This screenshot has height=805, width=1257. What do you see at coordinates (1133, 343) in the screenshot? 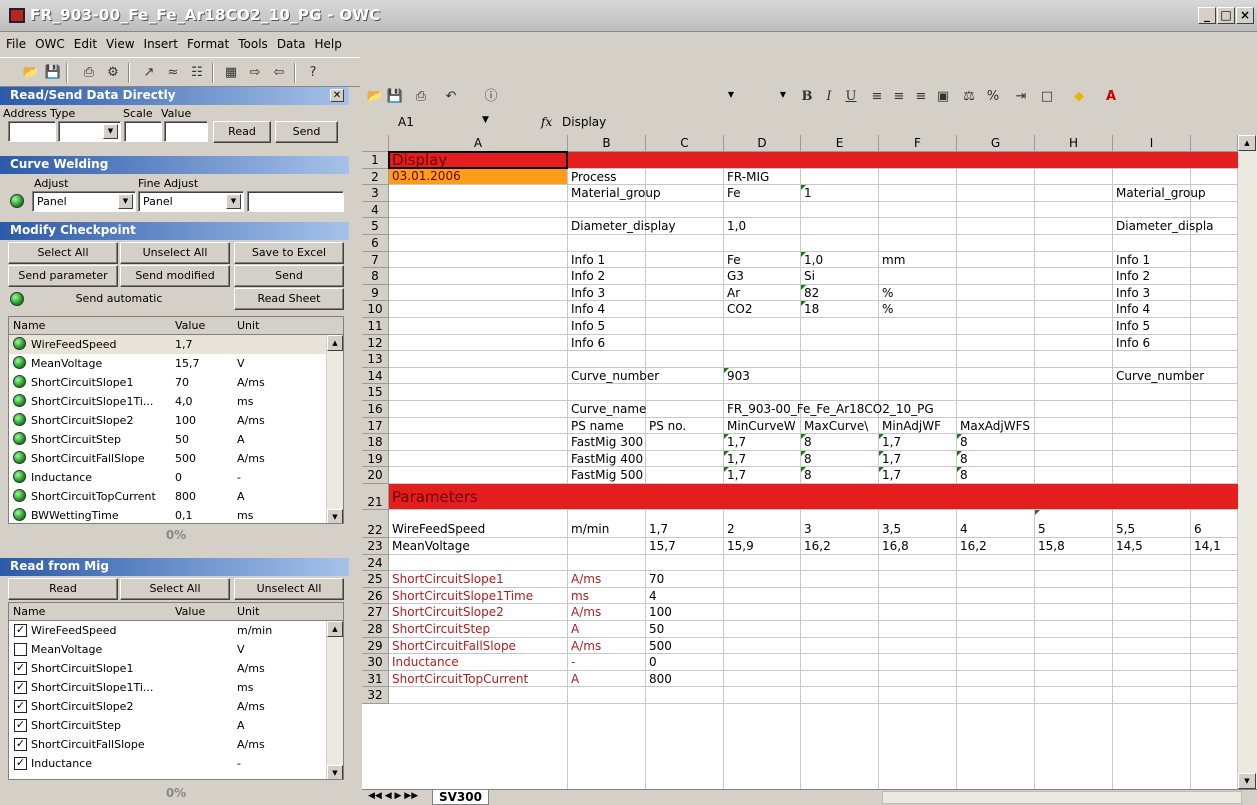
I see `cell-I12: Info 6` at bounding box center [1133, 343].